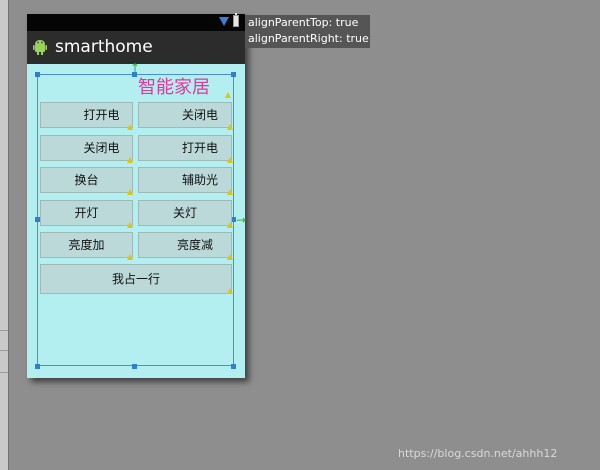 This screenshot has width=600, height=470. I want to click on close-tv-button: 关闭电, so click(185, 115).